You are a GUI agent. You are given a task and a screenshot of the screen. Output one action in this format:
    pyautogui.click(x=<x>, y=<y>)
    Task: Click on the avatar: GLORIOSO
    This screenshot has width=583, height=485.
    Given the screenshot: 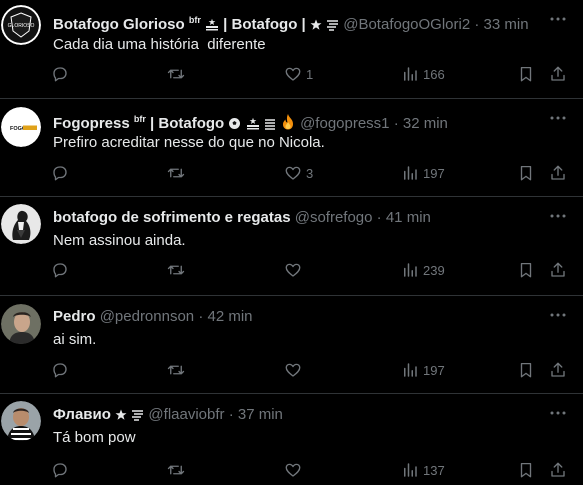 What is the action you would take?
    pyautogui.click(x=21, y=25)
    